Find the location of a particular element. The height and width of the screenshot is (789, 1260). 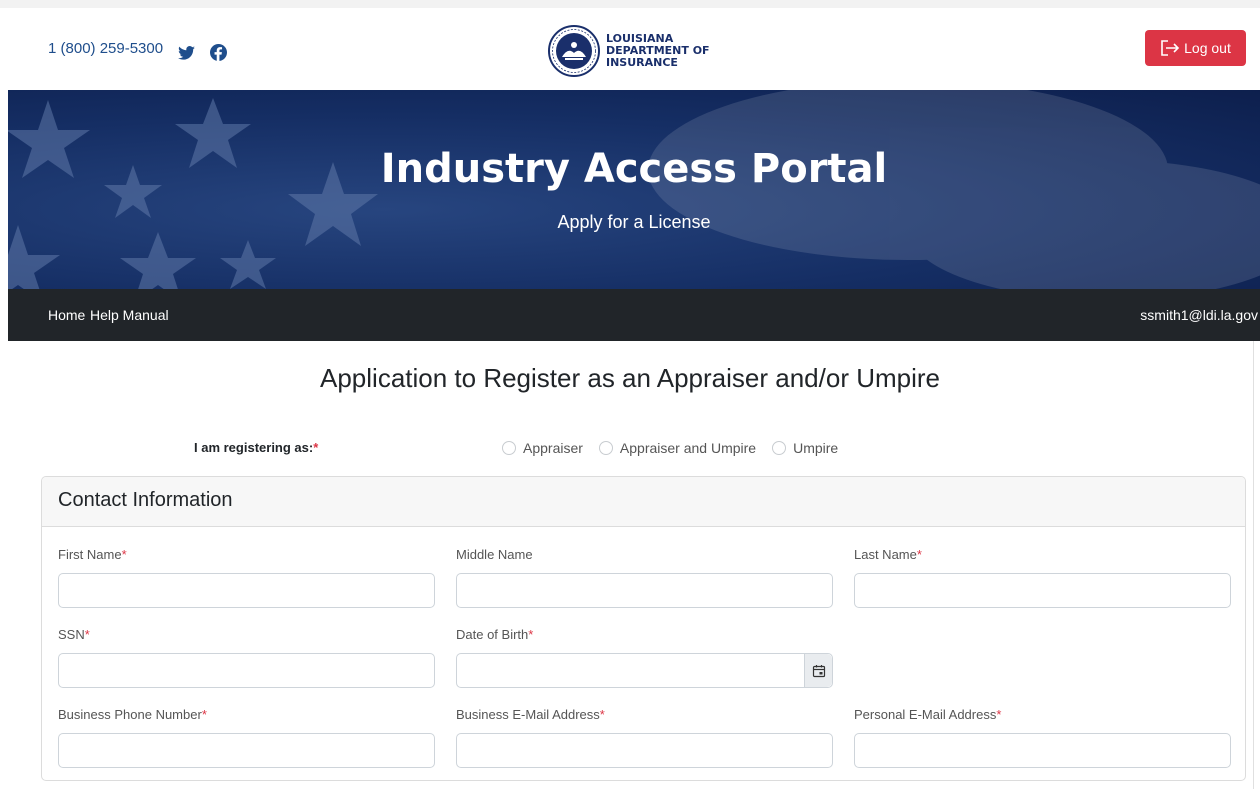

last-name-label: Last Name* is located at coordinates (888, 554).